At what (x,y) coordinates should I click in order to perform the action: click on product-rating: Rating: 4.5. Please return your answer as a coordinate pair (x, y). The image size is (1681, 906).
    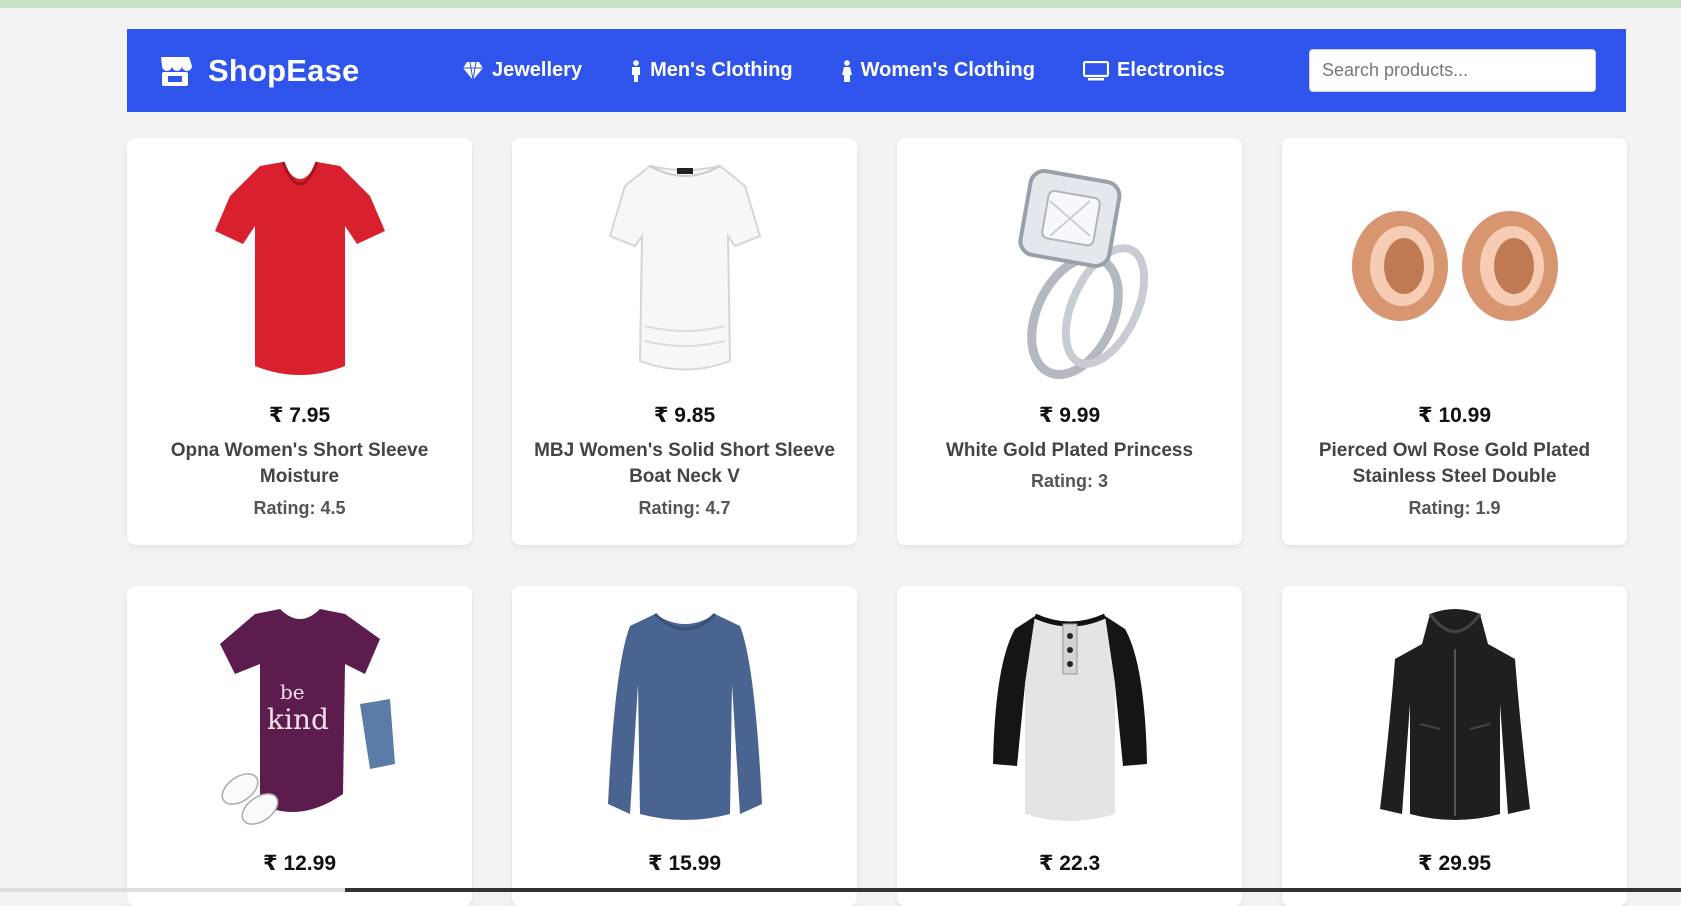
    Looking at the image, I should click on (299, 508).